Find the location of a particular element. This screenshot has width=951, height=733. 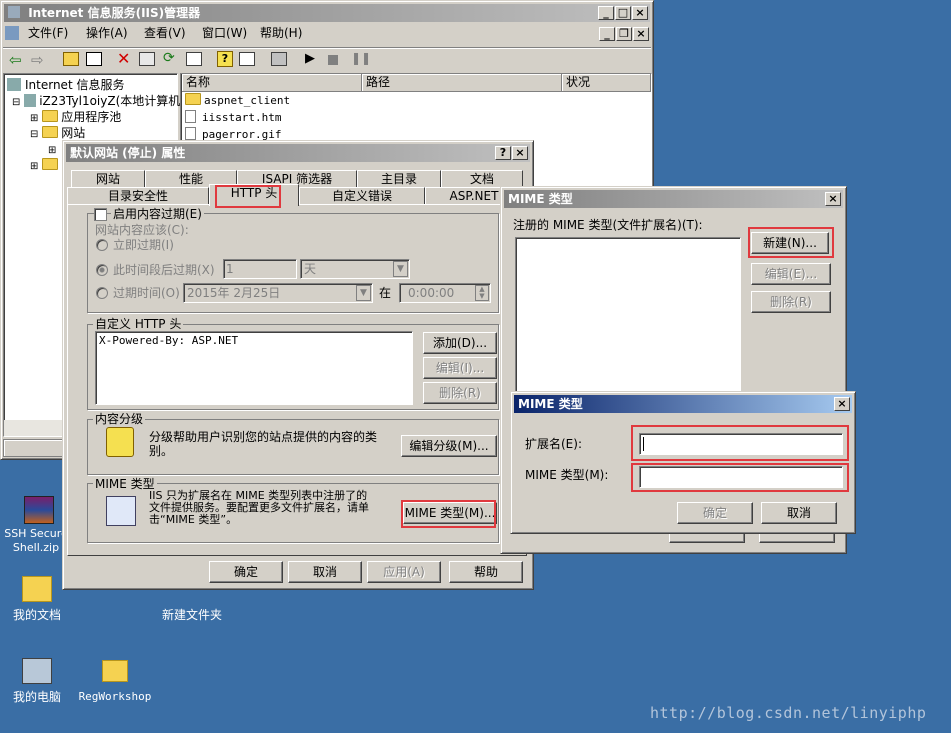

col-header-path: 路径 is located at coordinates (462, 83).